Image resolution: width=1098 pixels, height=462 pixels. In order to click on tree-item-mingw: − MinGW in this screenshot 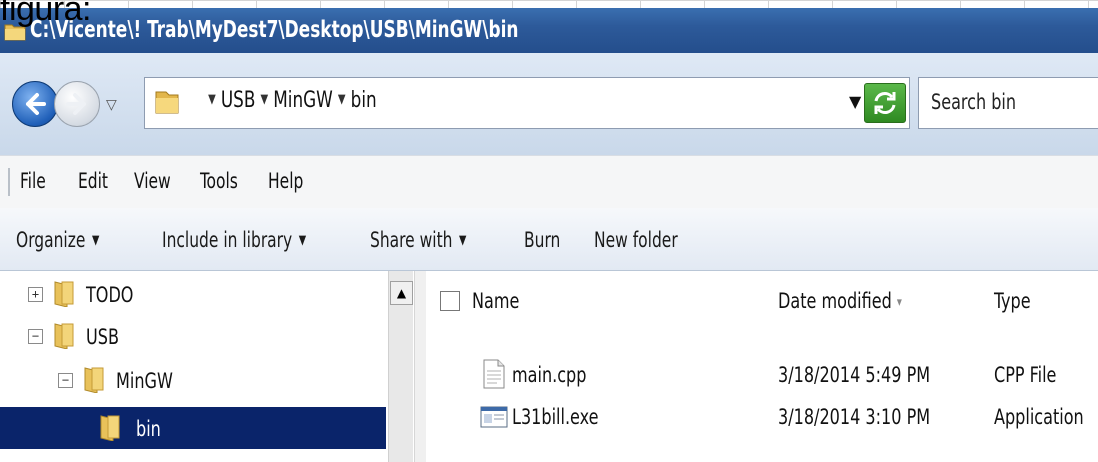, I will do `click(207, 380)`.